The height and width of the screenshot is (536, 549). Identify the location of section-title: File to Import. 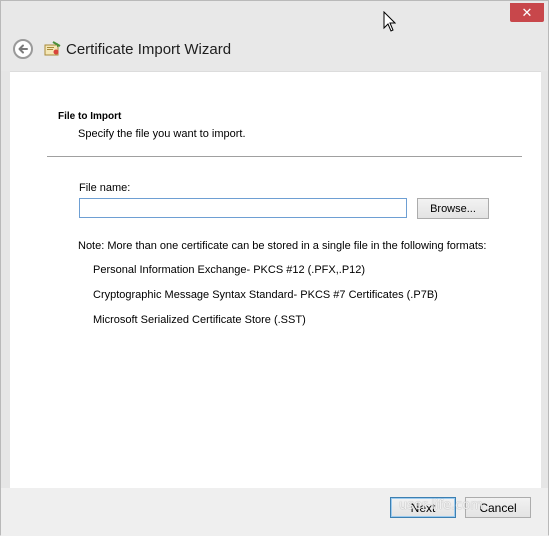
(90, 116).